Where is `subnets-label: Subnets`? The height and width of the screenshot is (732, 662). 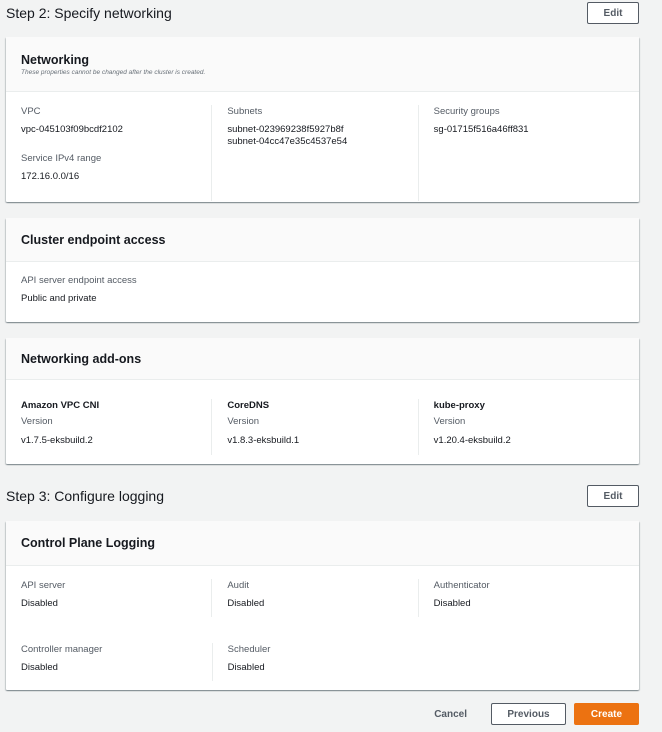 subnets-label: Subnets is located at coordinates (245, 111).